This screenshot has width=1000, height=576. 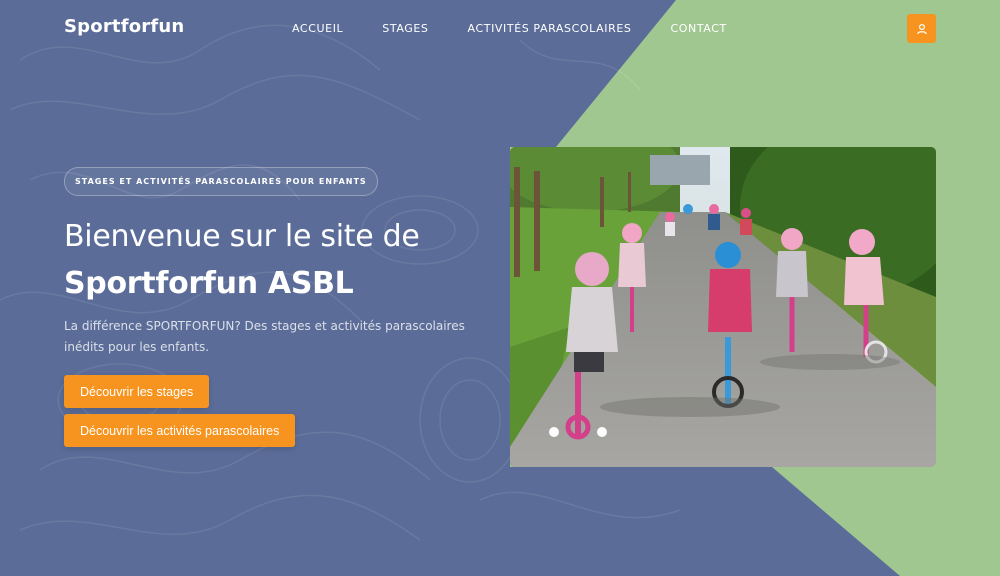 I want to click on discover-stages-button: Découvrir les stages, so click(x=137, y=391).